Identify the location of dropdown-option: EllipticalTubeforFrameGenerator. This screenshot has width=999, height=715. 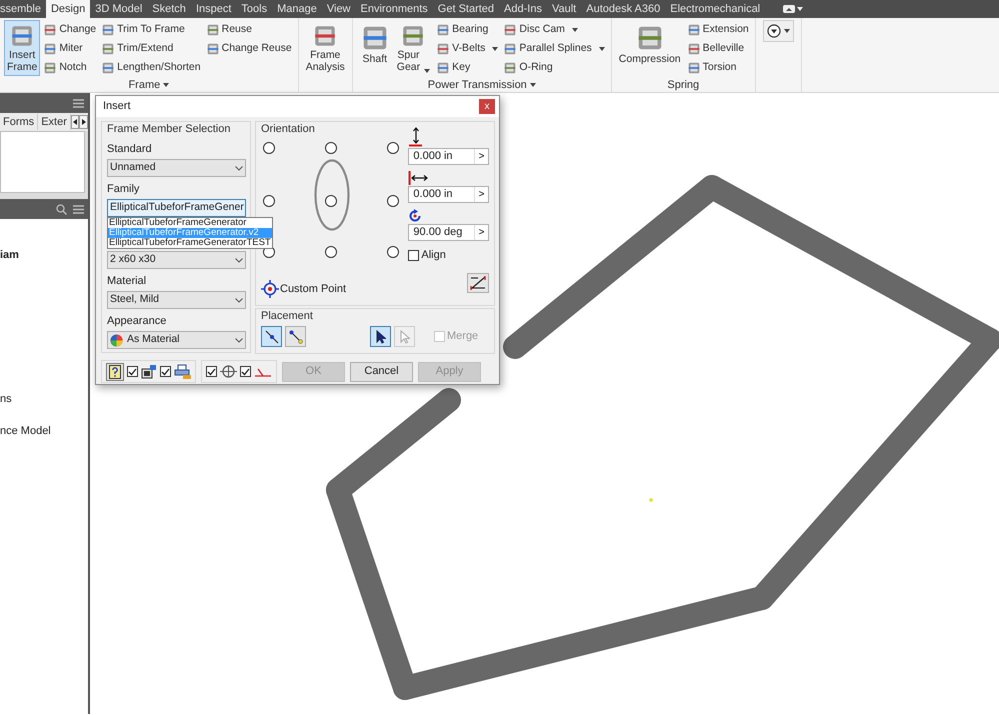
(190, 223).